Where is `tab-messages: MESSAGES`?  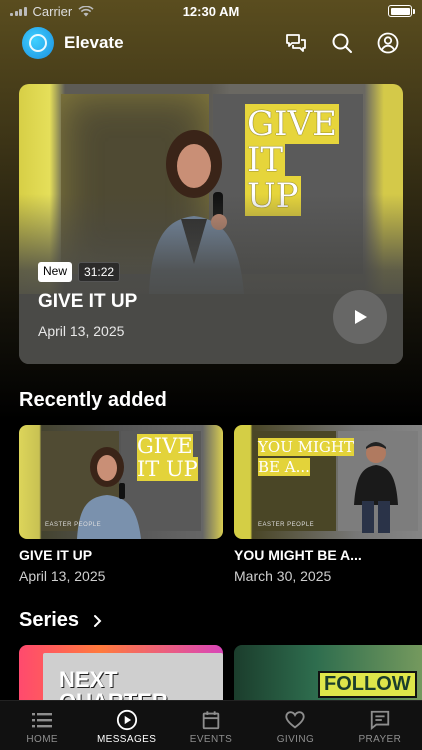
tab-messages: MESSAGES is located at coordinates (126, 725).